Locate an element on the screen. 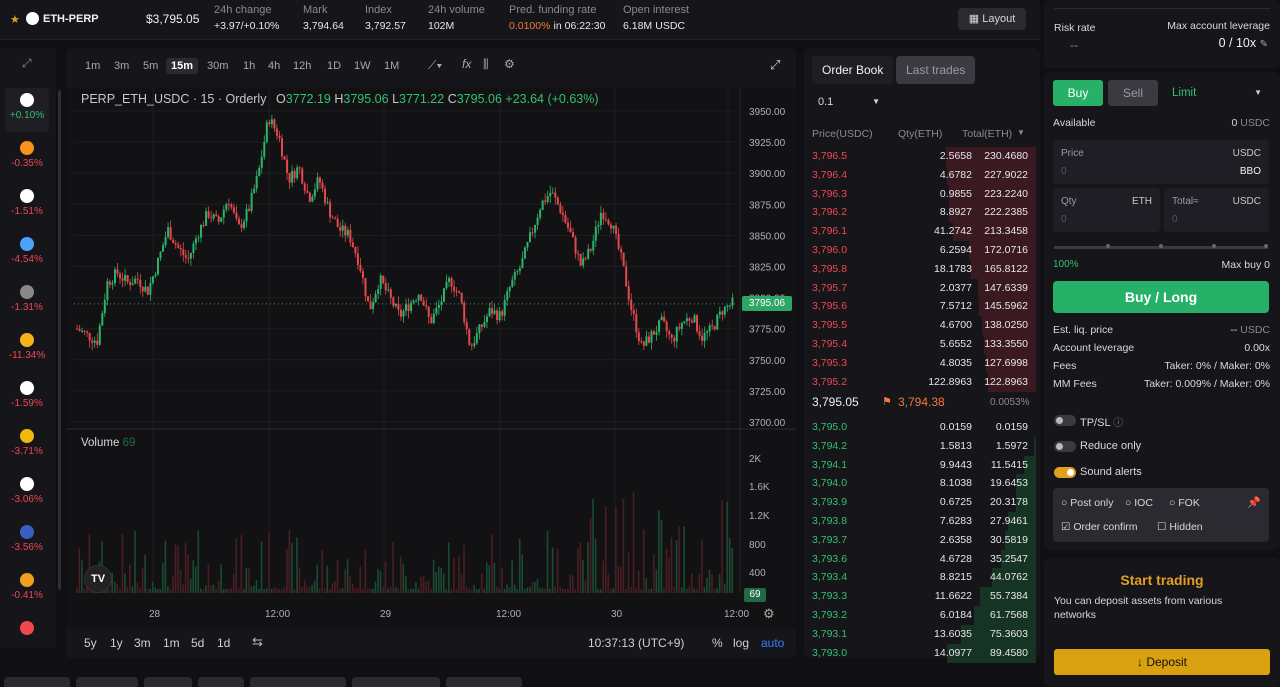  bid-row: 3,794.0 8.1038 19.6453 is located at coordinates (922, 484).